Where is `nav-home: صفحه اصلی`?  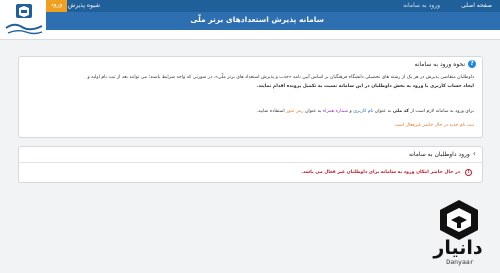 nav-home: صفحه اصلی is located at coordinates (476, 6).